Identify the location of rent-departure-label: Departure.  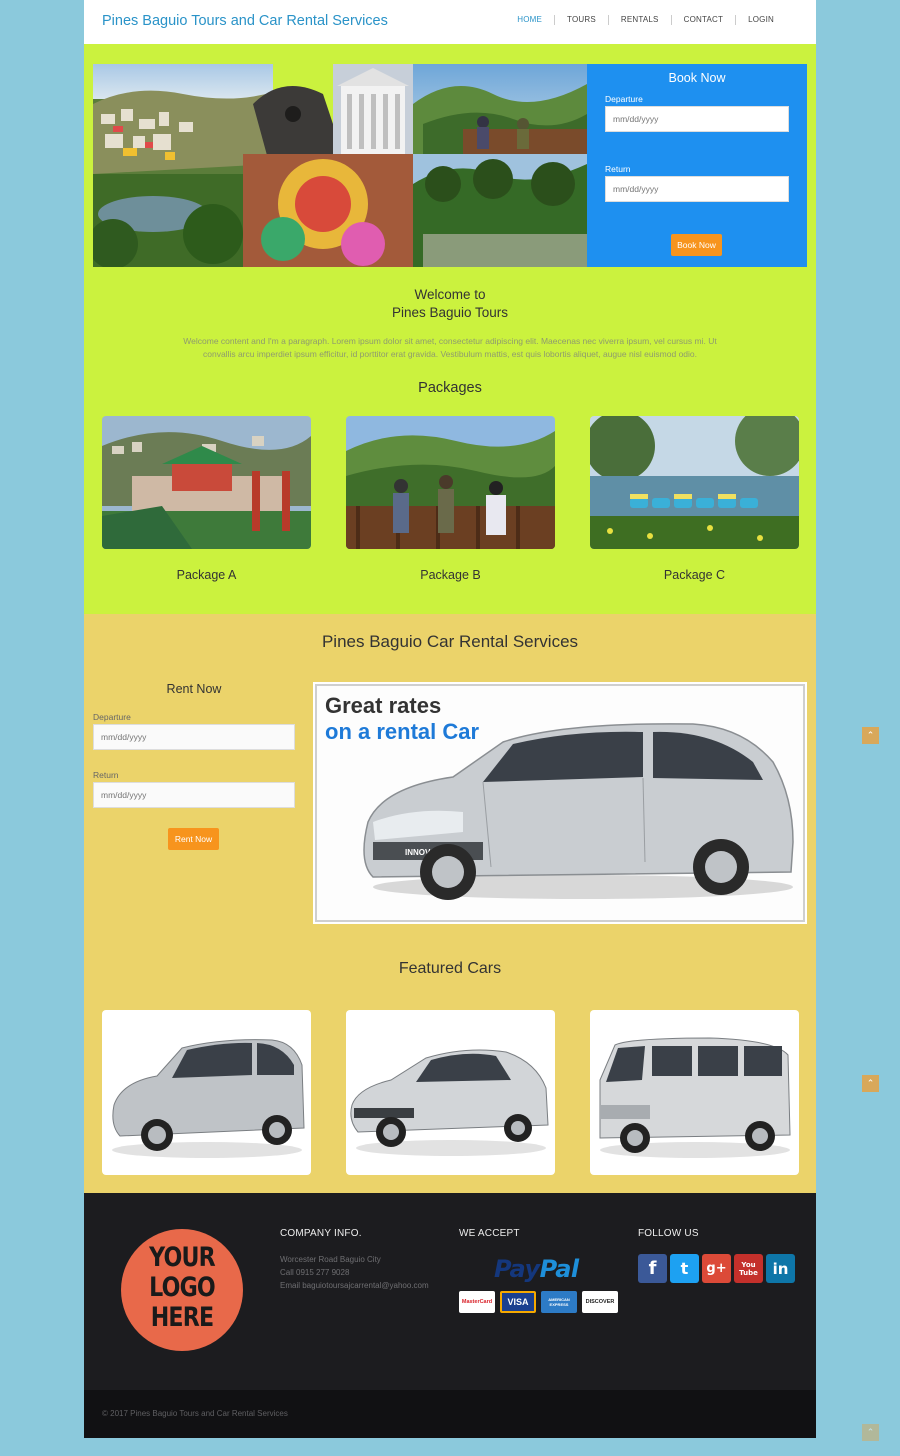
(112, 717).